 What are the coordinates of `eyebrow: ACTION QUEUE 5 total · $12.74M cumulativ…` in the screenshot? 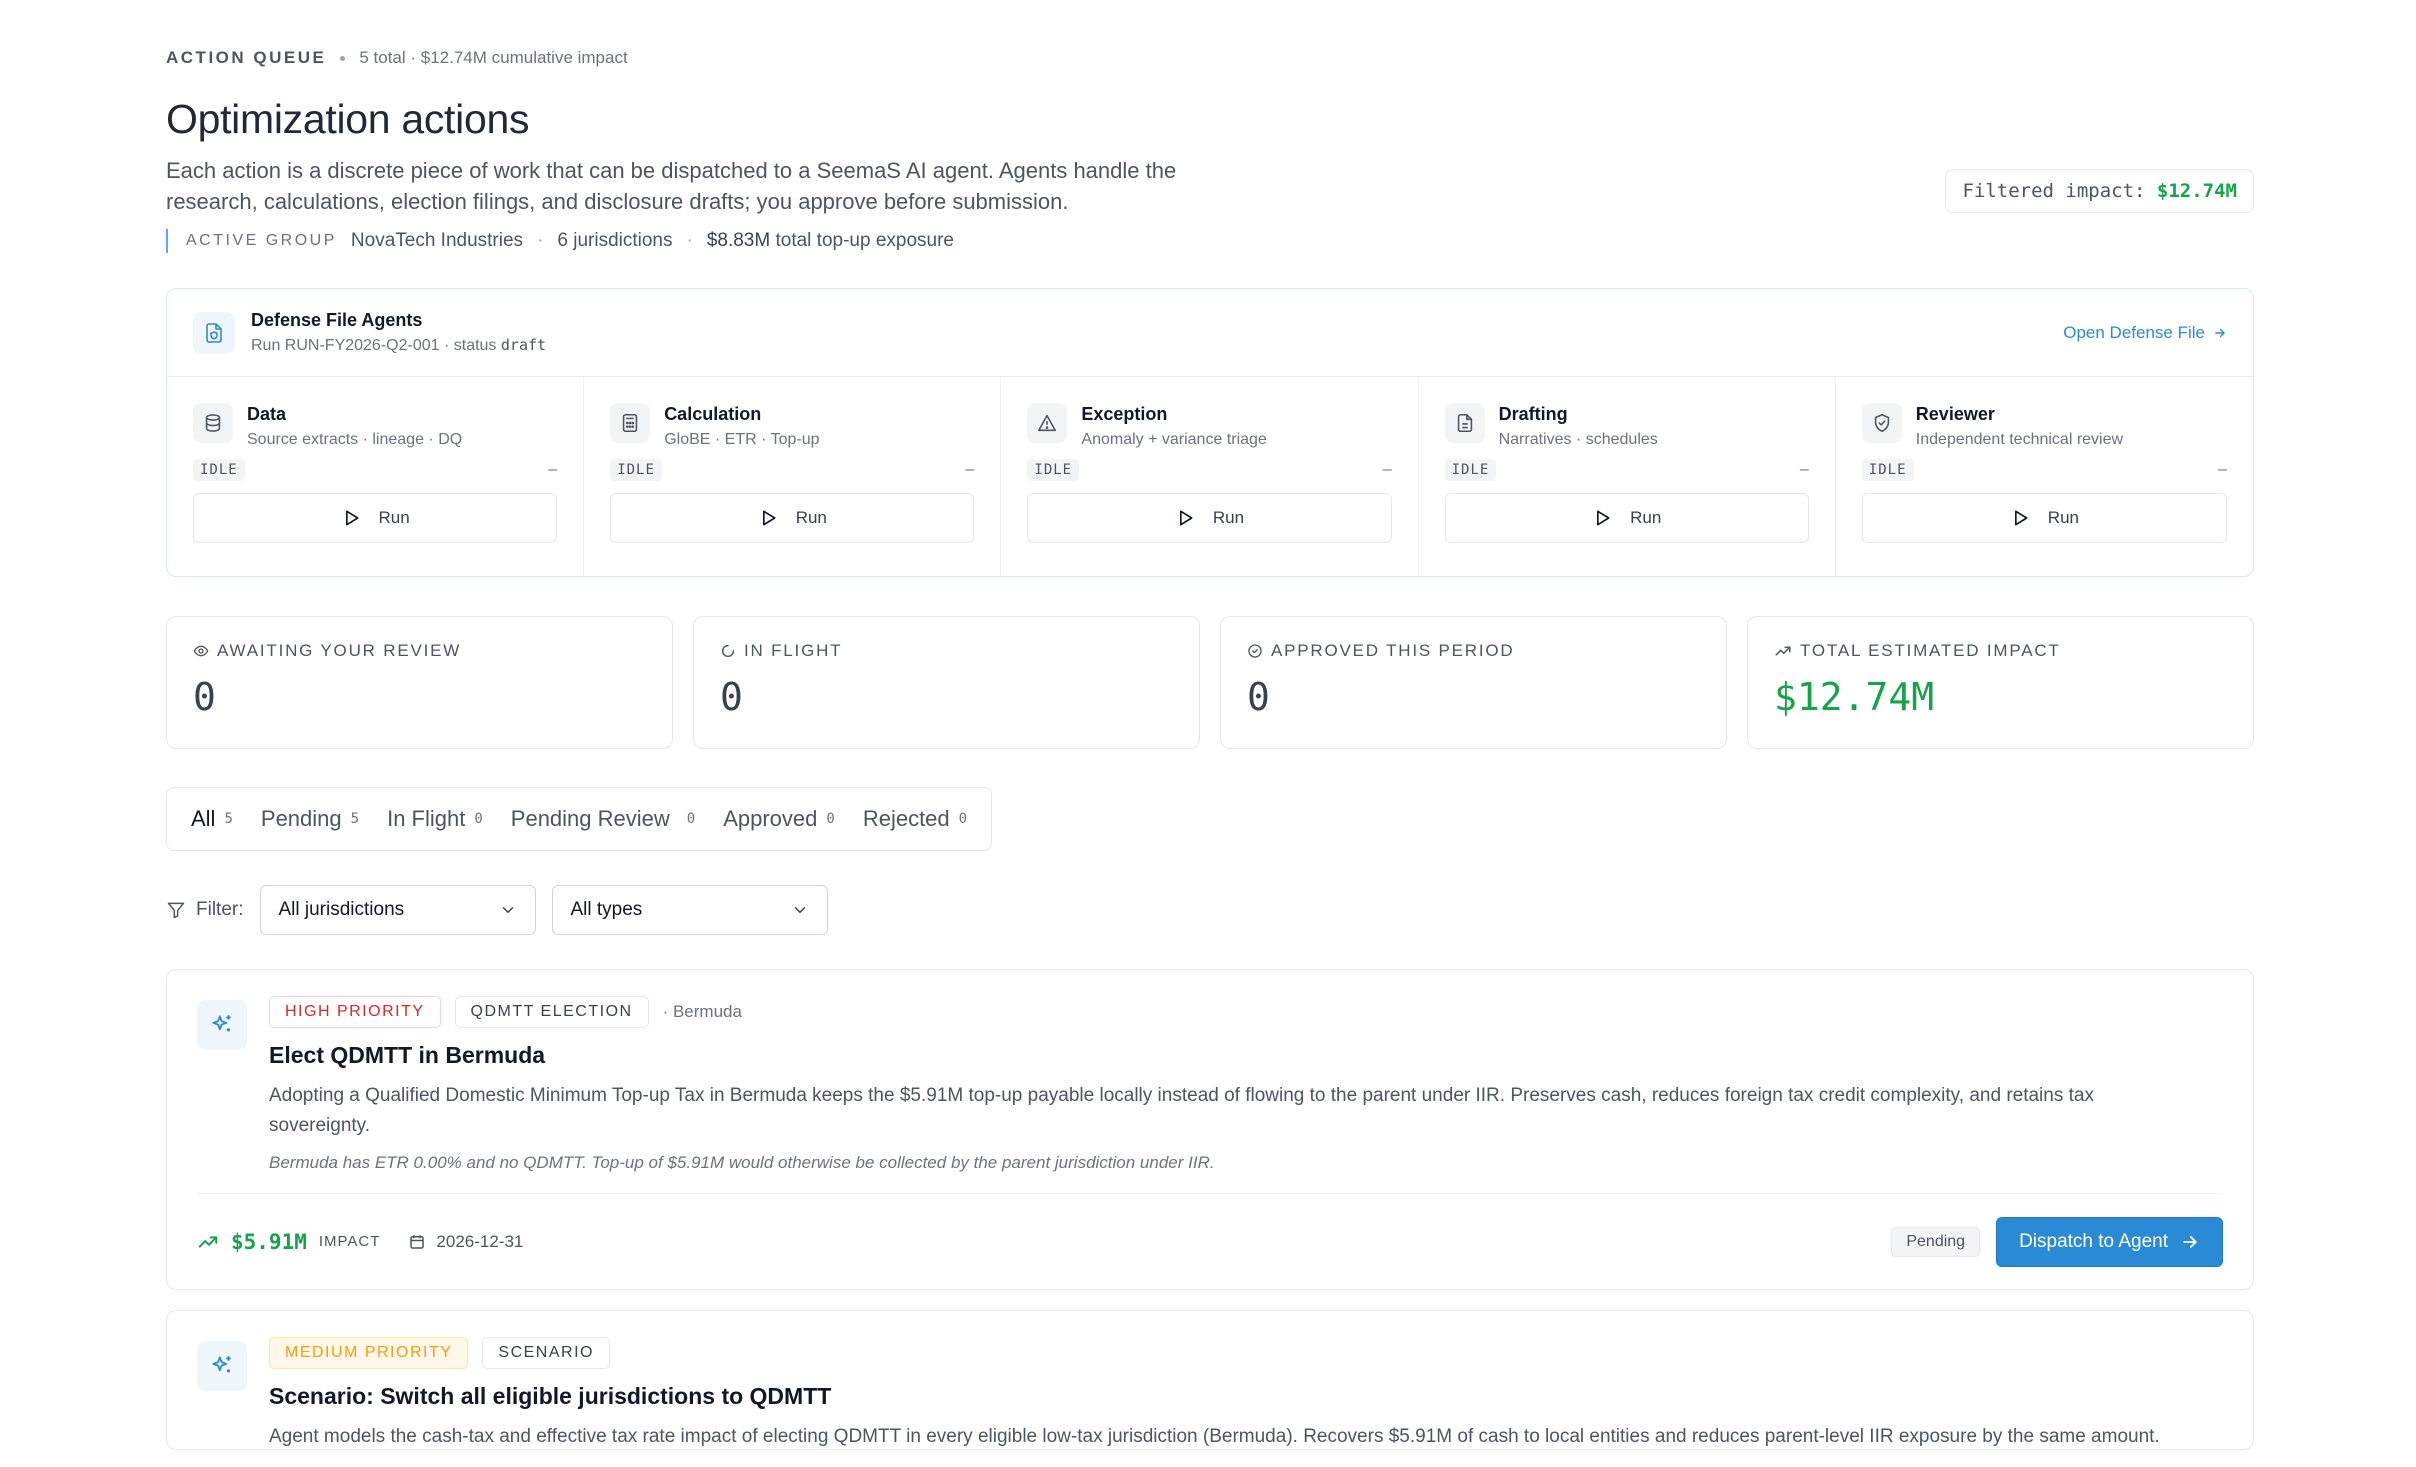 It's located at (1210, 58).